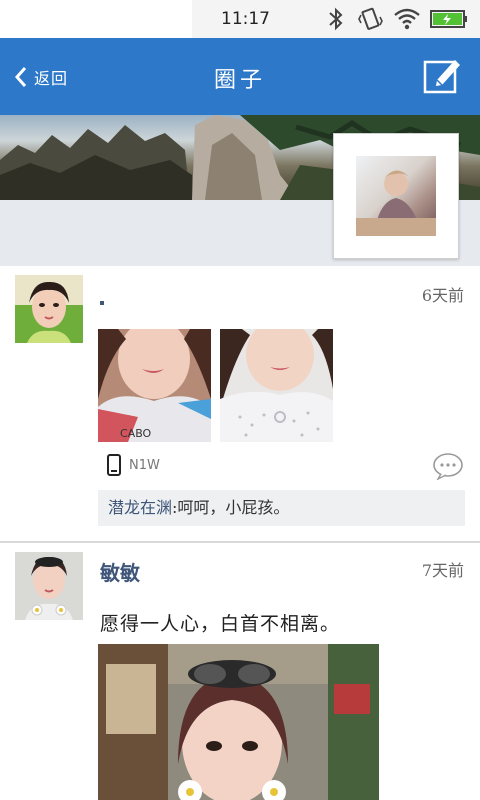 The width and height of the screenshot is (480, 800). Describe the element at coordinates (448, 466) in the screenshot. I see `comment-icon` at that location.